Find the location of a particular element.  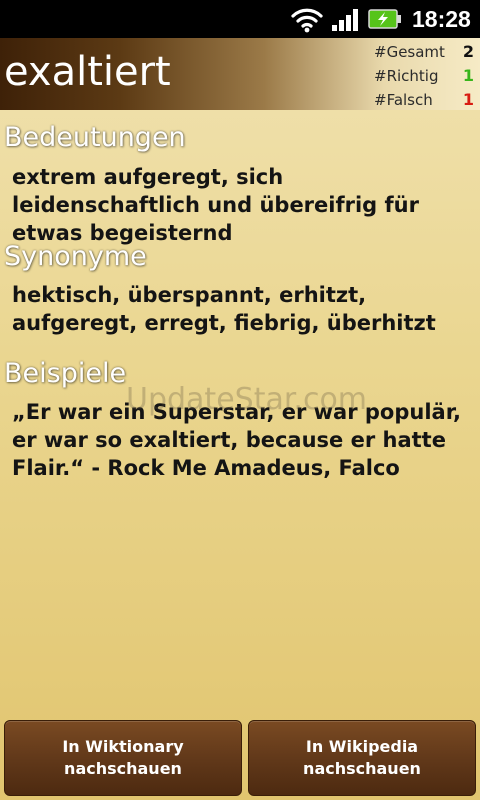

status-bar: 18:28 is located at coordinates (240, 19).